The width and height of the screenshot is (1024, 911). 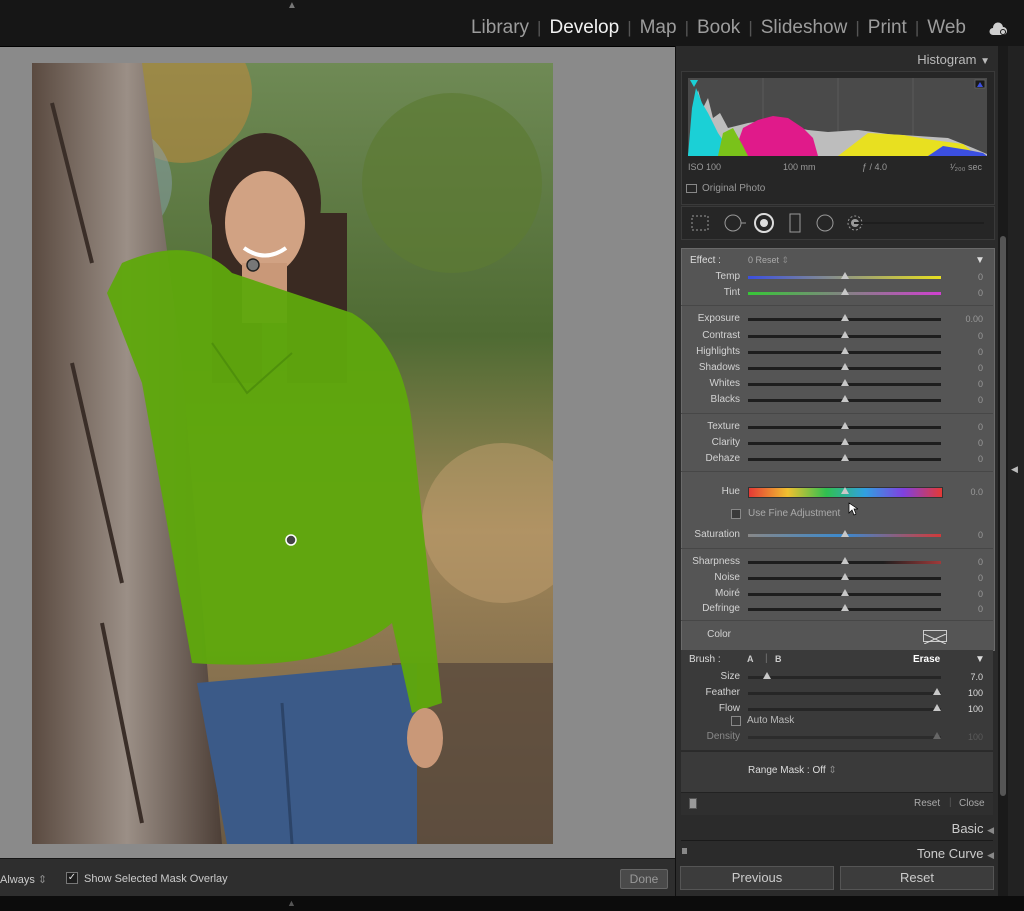 What do you see at coordinates (691, 188) in the screenshot?
I see `original-photo-checkbox` at bounding box center [691, 188].